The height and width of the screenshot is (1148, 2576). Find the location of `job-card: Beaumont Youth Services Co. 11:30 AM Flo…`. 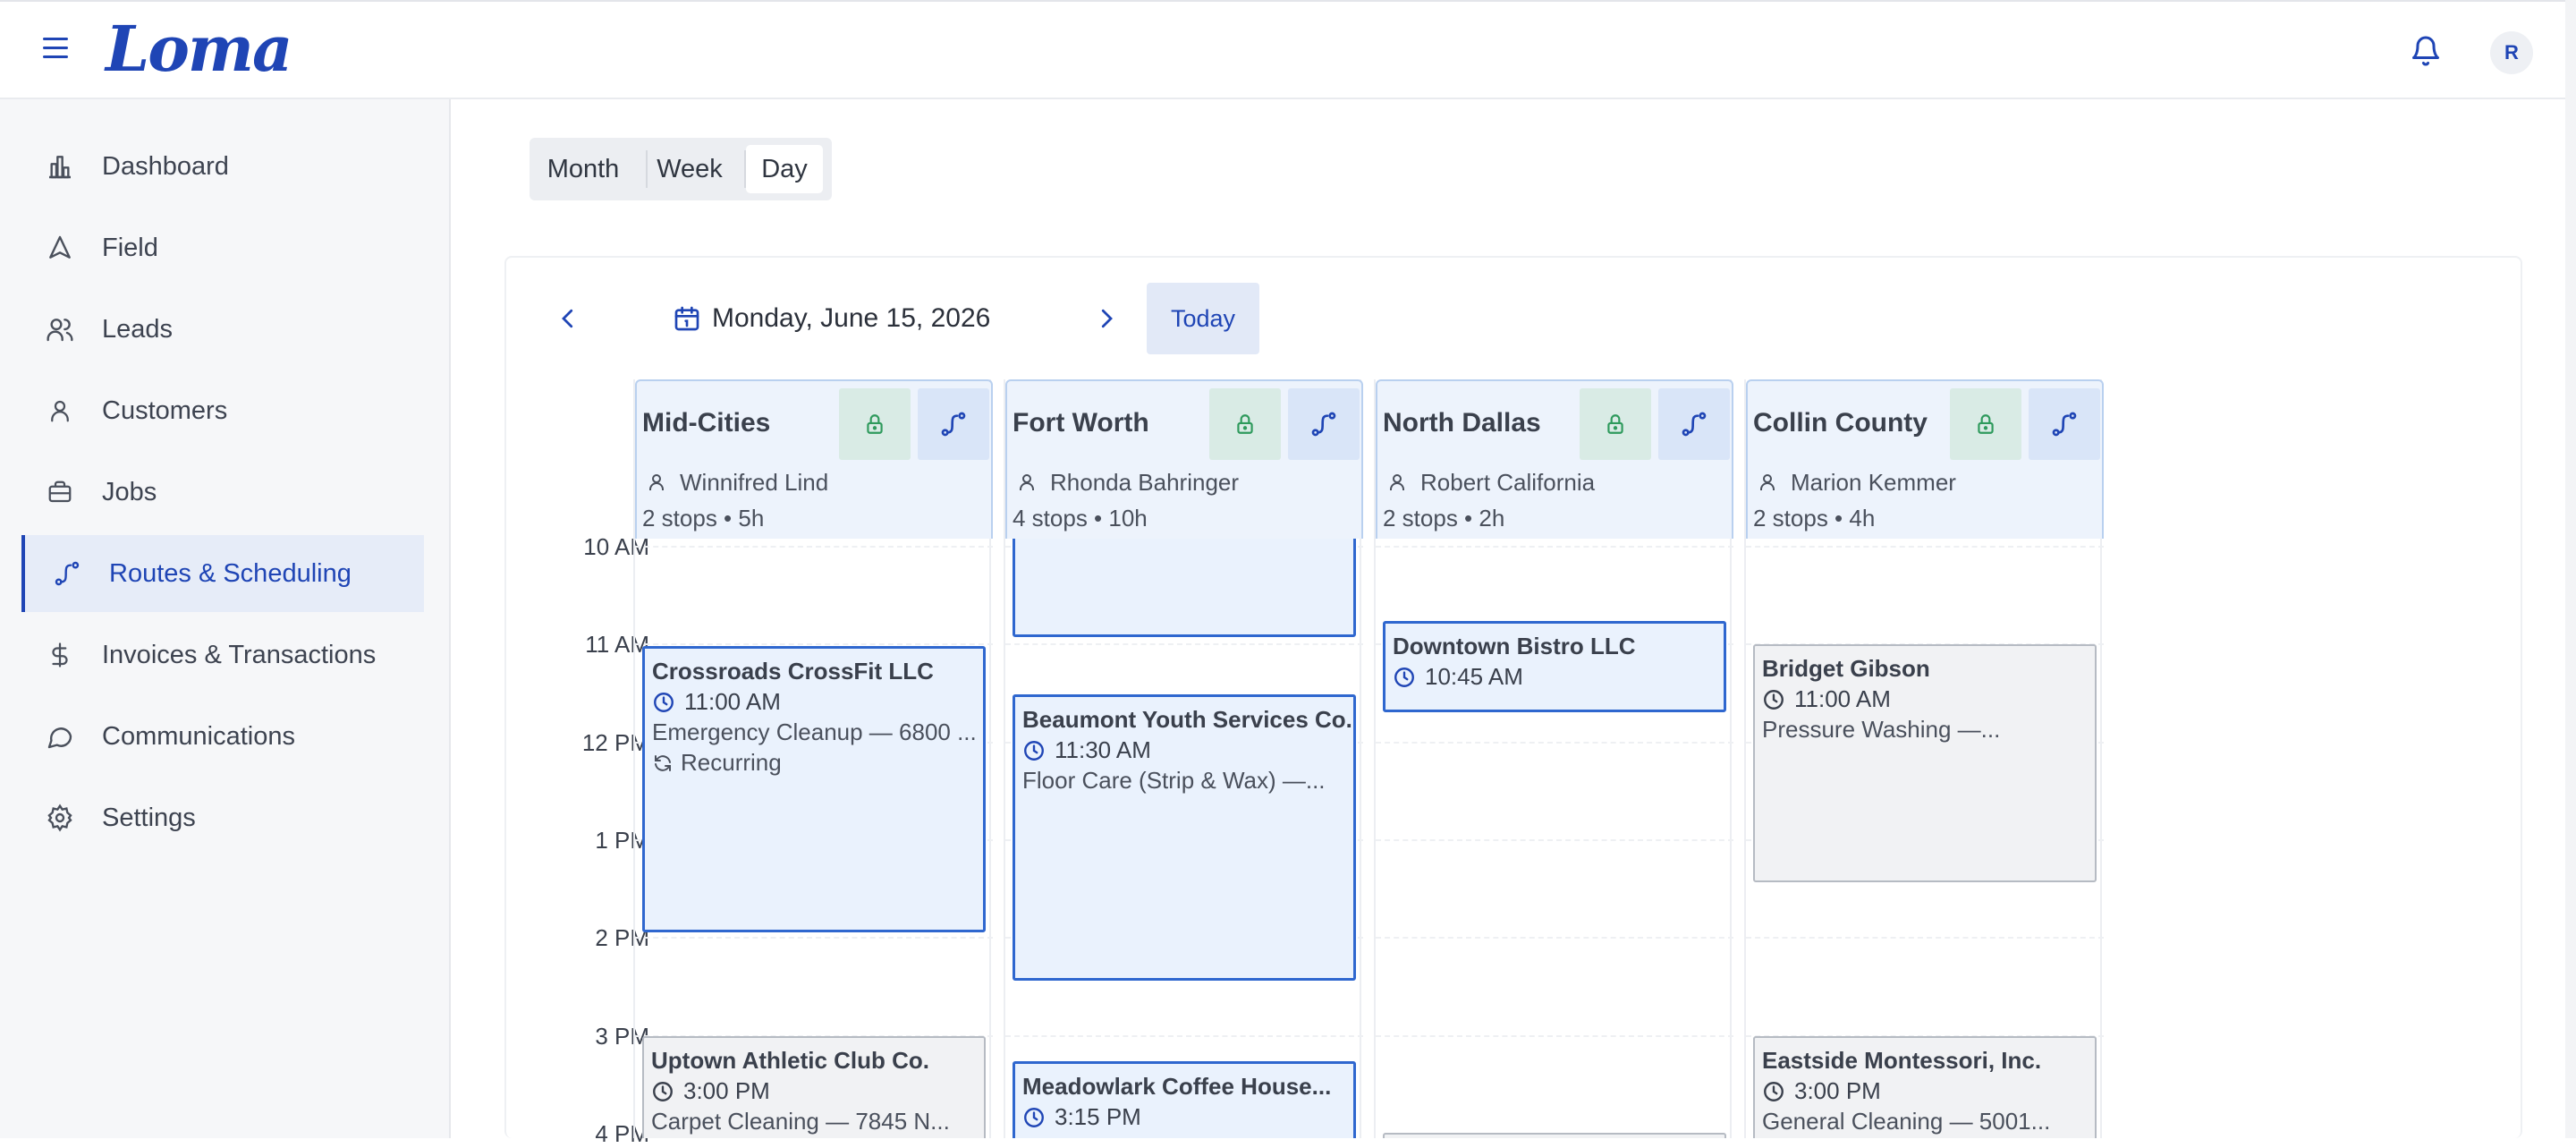

job-card: Beaumont Youth Services Co. 11:30 AM Flo… is located at coordinates (1184, 837).